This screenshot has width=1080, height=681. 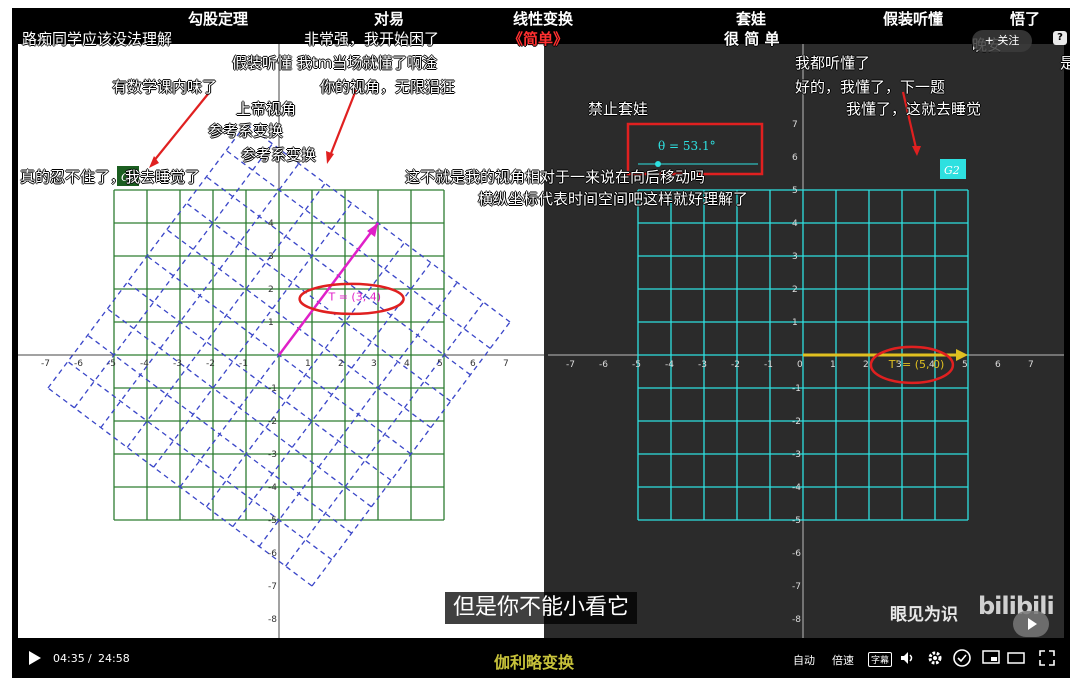 What do you see at coordinates (800, 365) in the screenshot?
I see `right-x-tick: 0` at bounding box center [800, 365].